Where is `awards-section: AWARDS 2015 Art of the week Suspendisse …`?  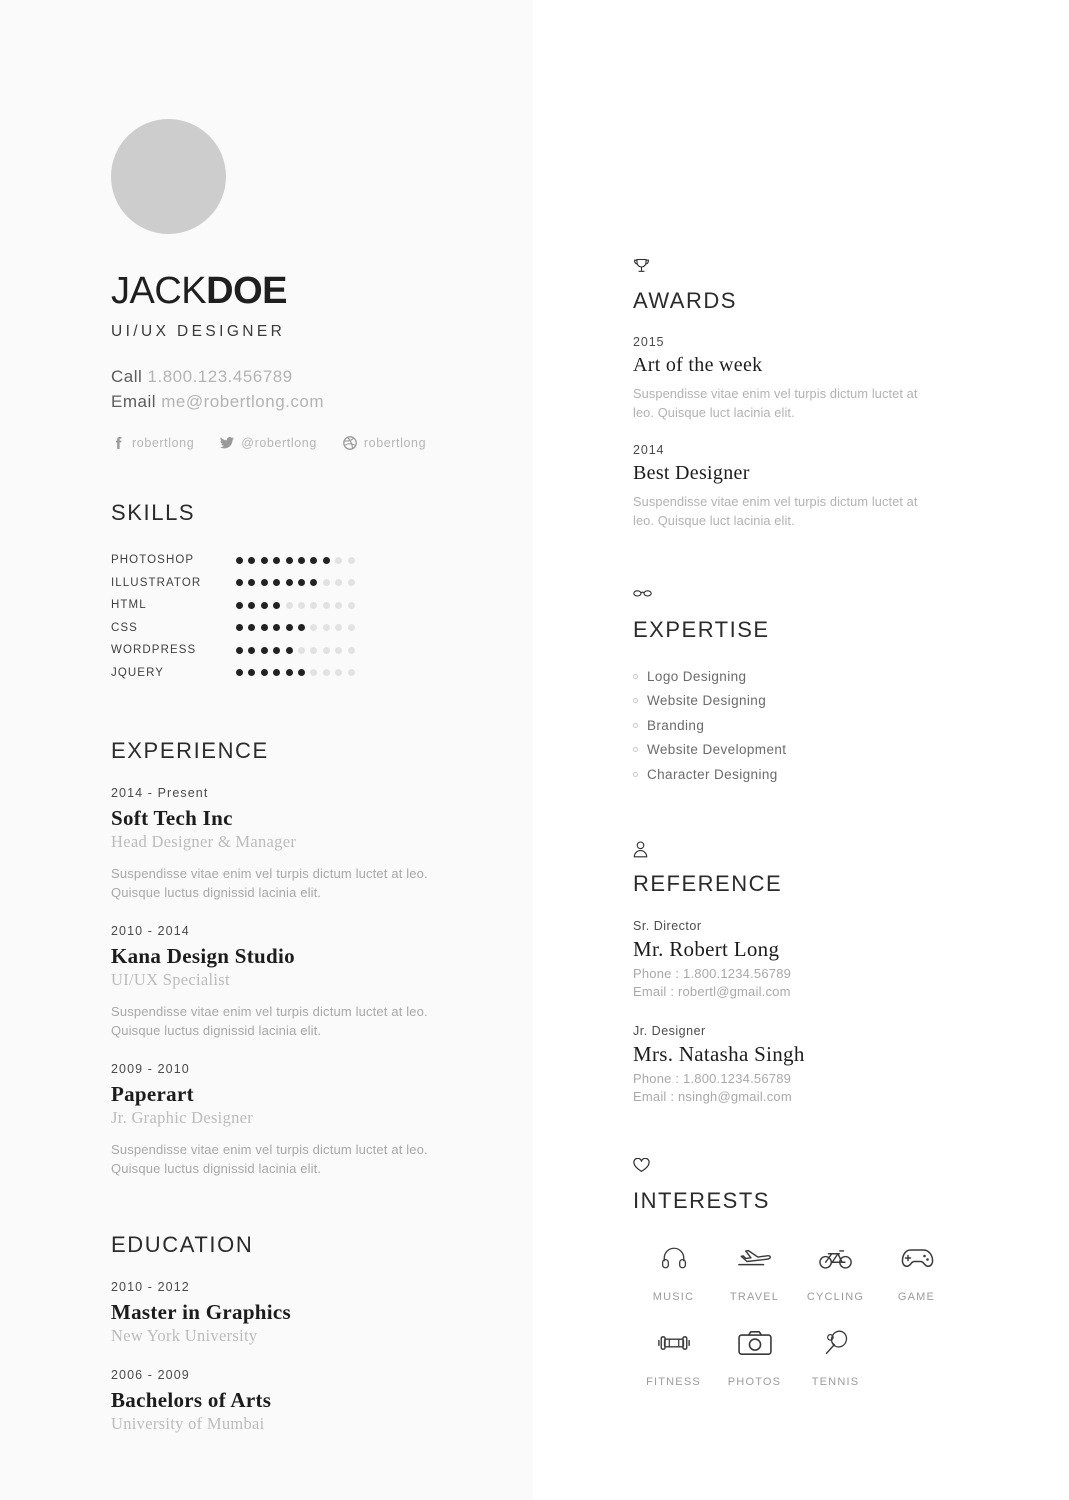
awards-section: AWARDS 2015 Art of the week Suspendisse … is located at coordinates (803, 394).